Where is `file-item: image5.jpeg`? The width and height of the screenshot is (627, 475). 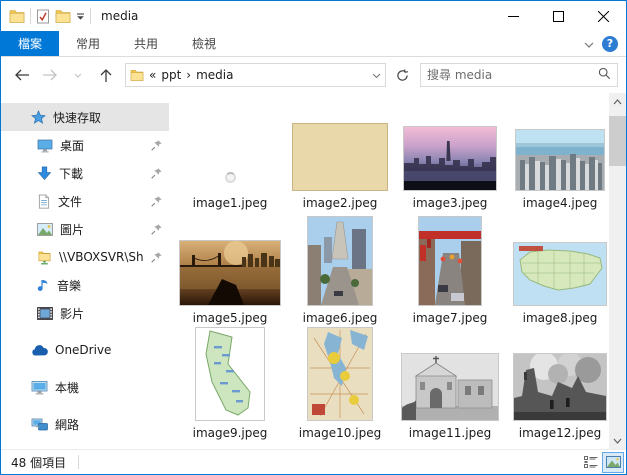 file-item: image5.jpeg is located at coordinates (230, 269).